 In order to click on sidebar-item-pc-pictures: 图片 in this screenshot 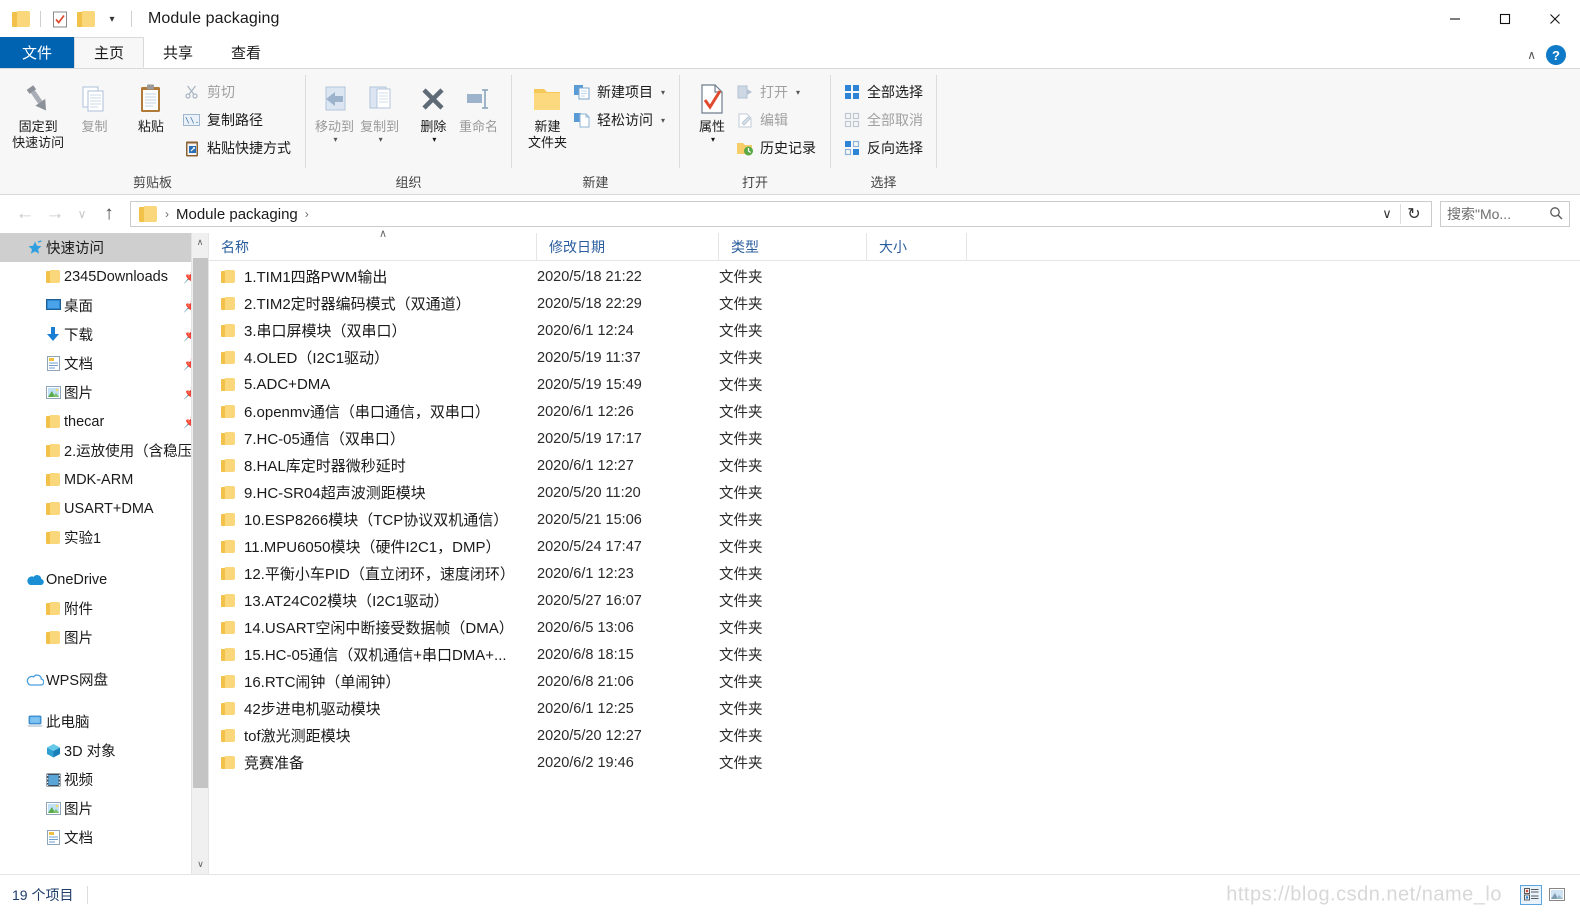, I will do `click(104, 808)`.